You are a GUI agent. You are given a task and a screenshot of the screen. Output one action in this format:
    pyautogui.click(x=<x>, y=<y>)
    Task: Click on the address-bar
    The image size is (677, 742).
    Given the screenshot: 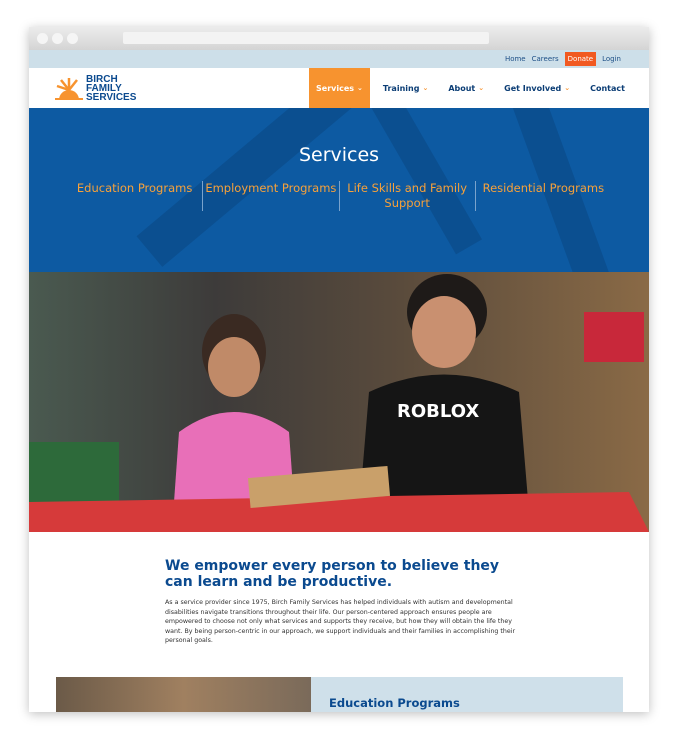 What is the action you would take?
    pyautogui.click(x=306, y=38)
    